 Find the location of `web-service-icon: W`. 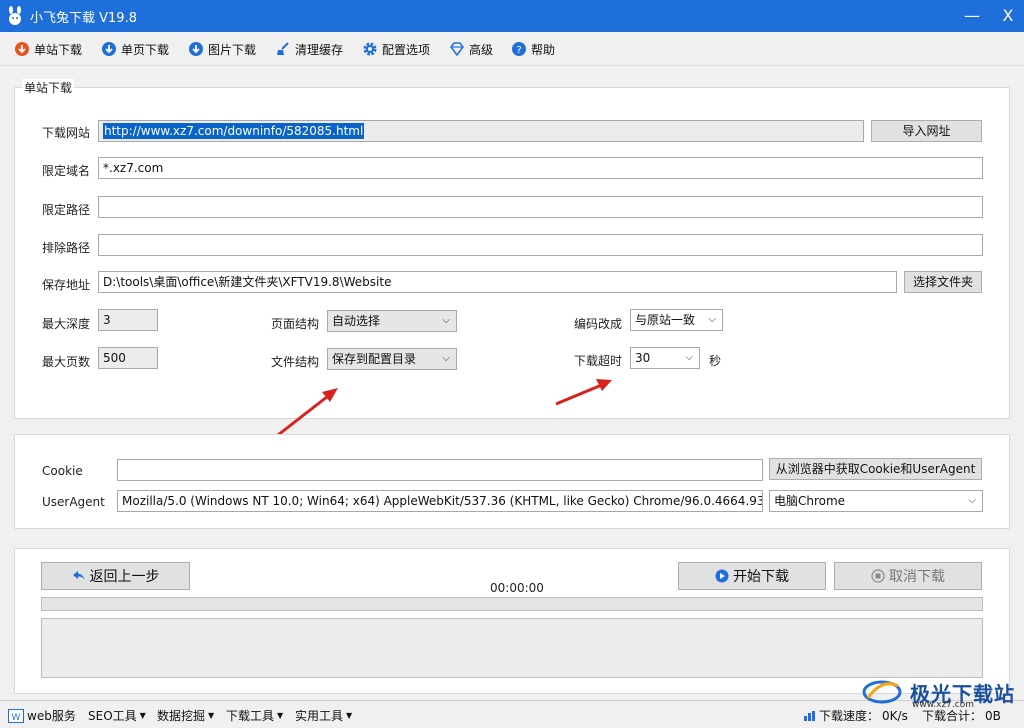

web-service-icon: W is located at coordinates (16, 715).